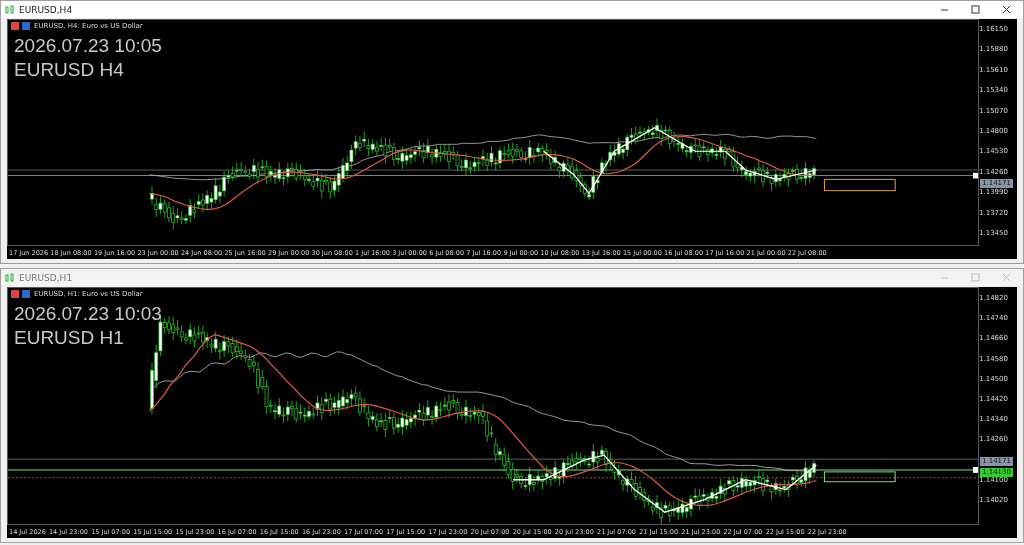  I want to click on window-title: EURUSD,H1, so click(46, 277).